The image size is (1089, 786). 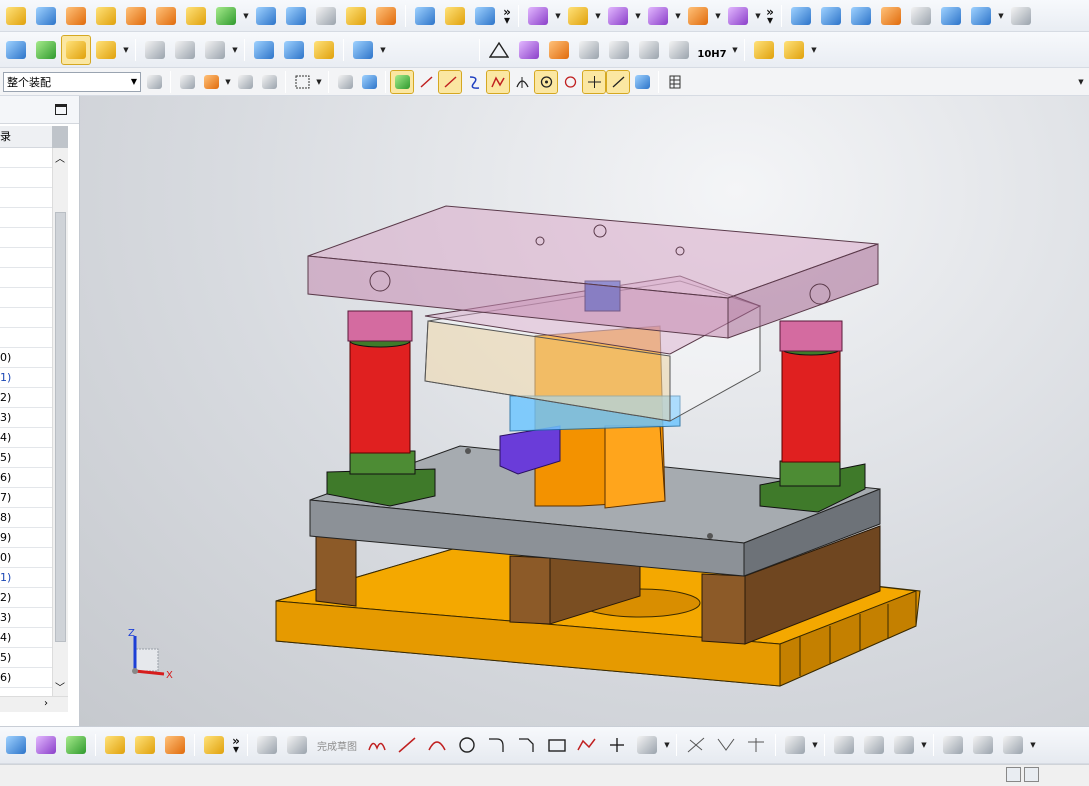 I want to click on grid-snap-icon, so click(x=211, y=82).